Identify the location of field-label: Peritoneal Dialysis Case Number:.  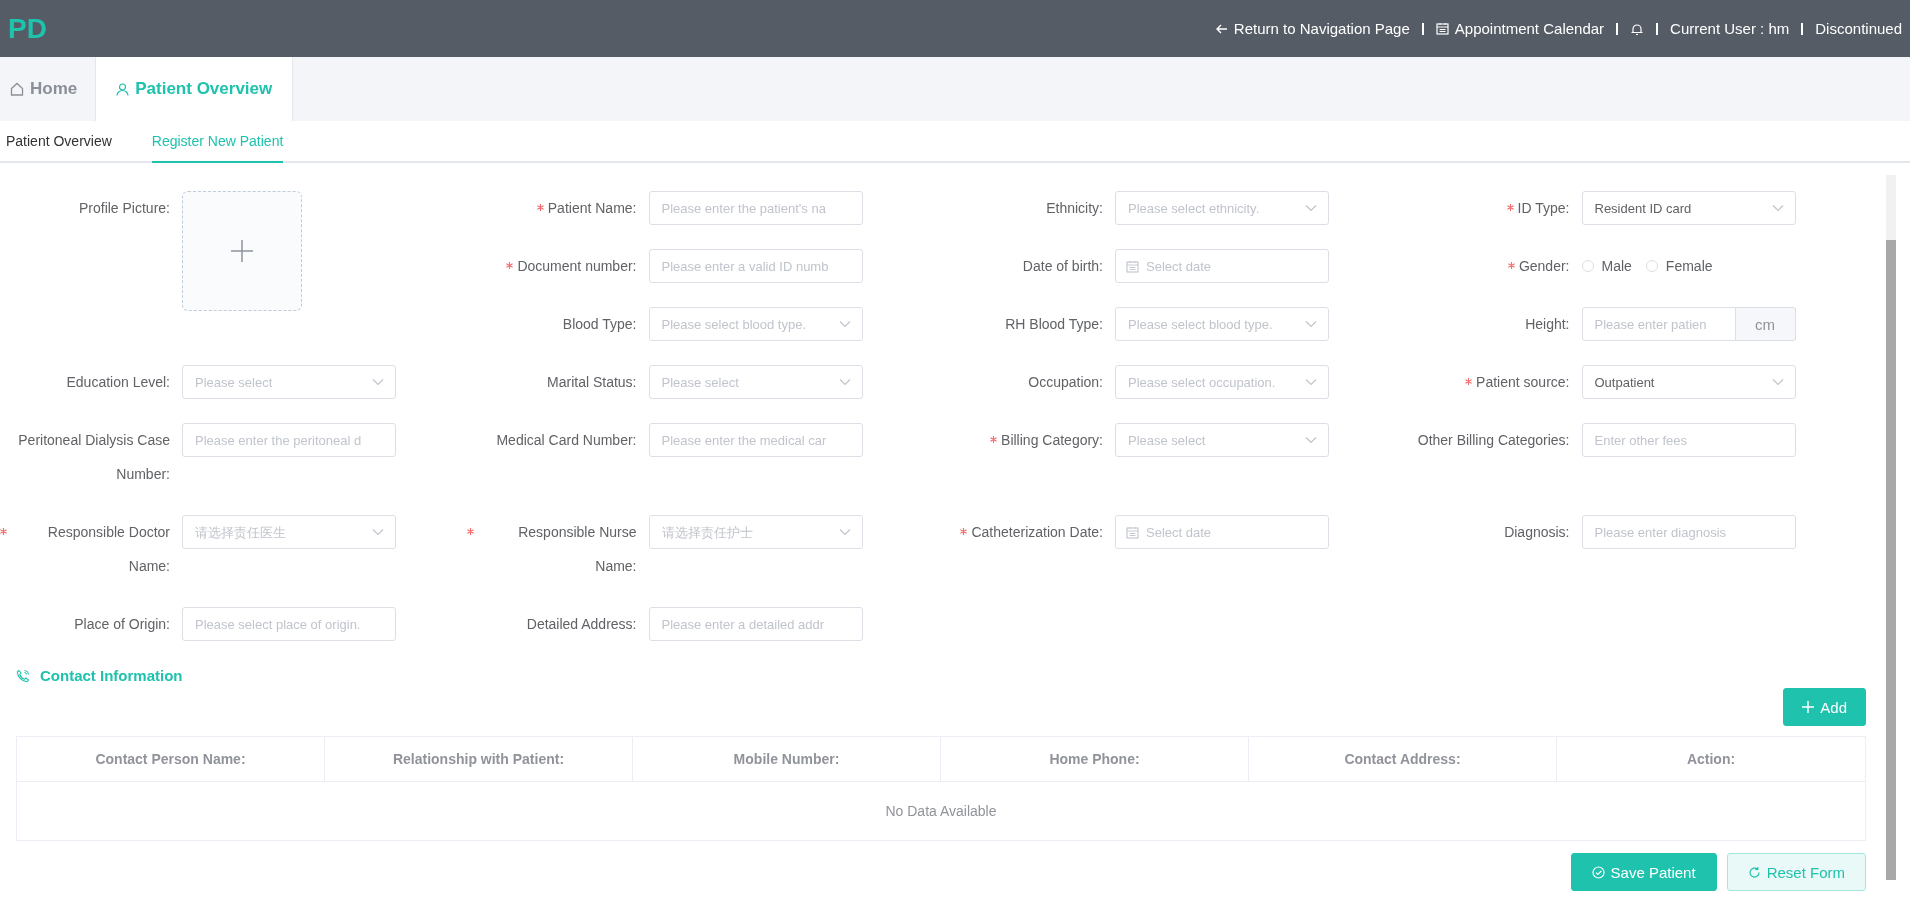
(93, 457).